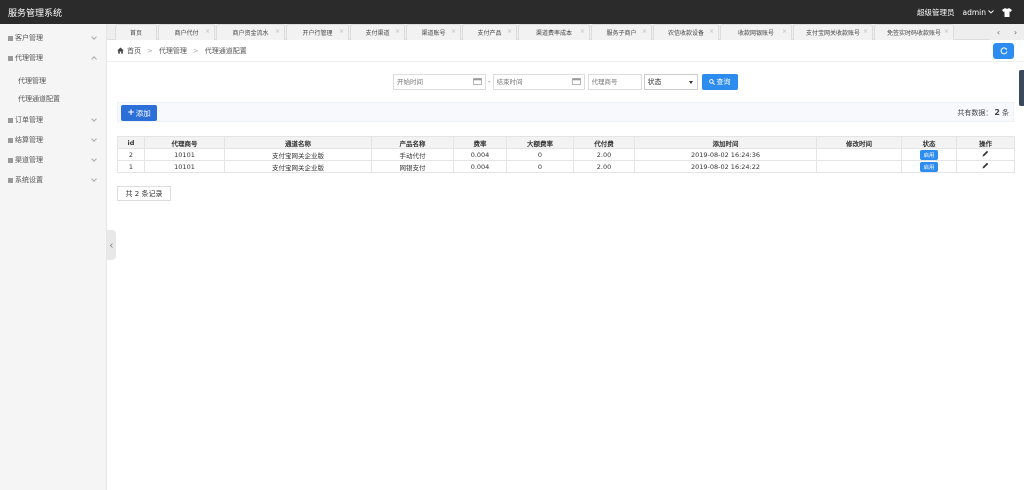 This screenshot has width=1024, height=490. What do you see at coordinates (998, 32) in the screenshot?
I see `chevron-left-icon: ‹` at bounding box center [998, 32].